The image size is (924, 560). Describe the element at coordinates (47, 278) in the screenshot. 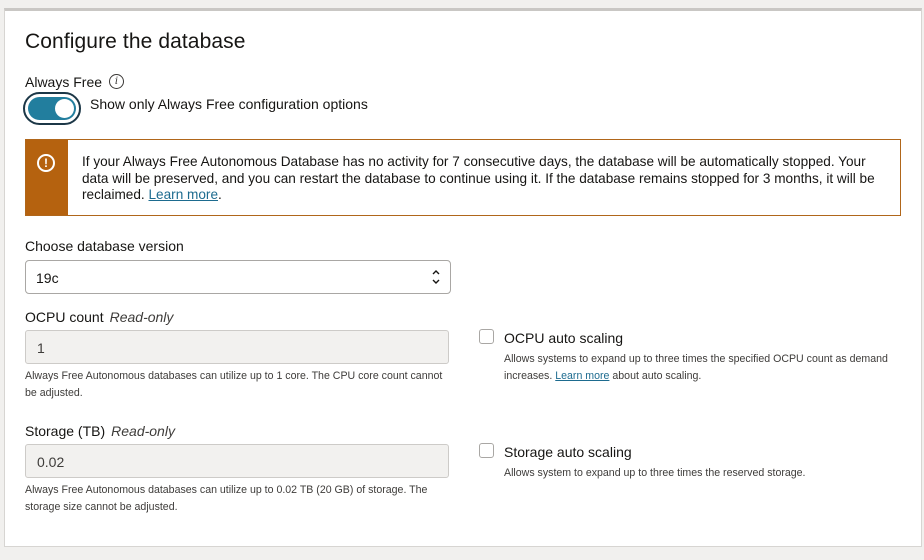

I see `version-value: 19c` at that location.